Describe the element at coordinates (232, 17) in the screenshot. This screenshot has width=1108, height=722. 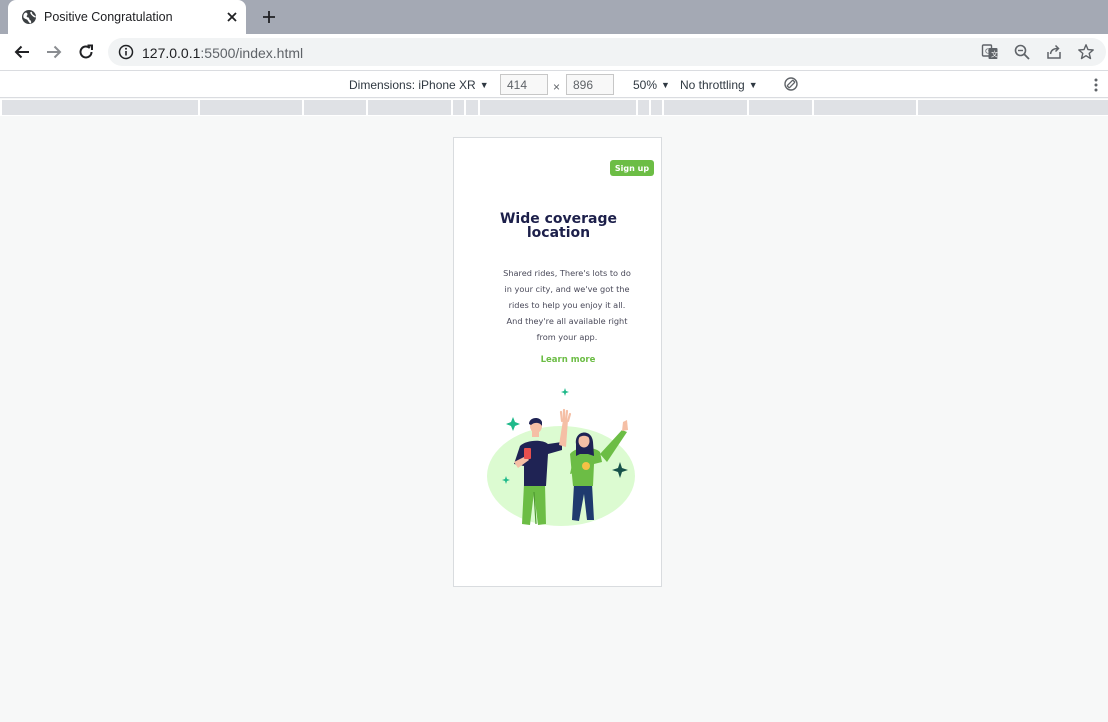
I see `close-icon` at that location.